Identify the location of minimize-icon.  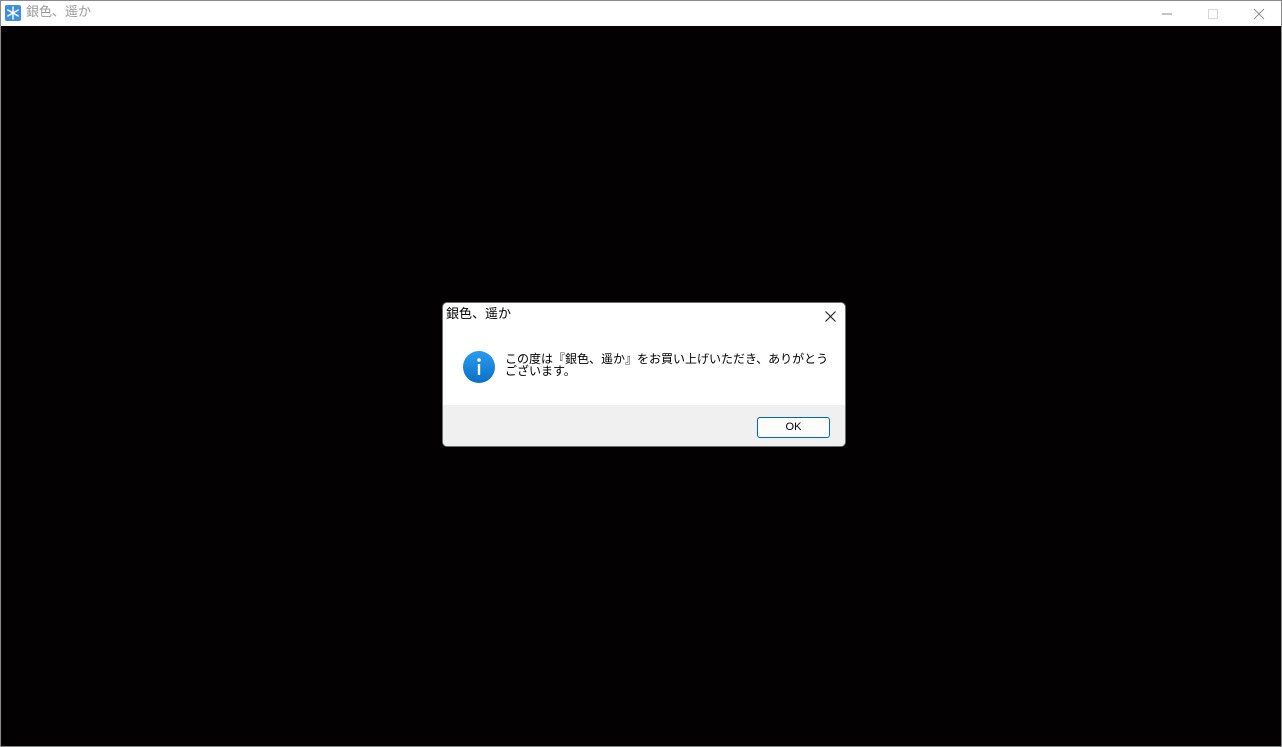
(1167, 14).